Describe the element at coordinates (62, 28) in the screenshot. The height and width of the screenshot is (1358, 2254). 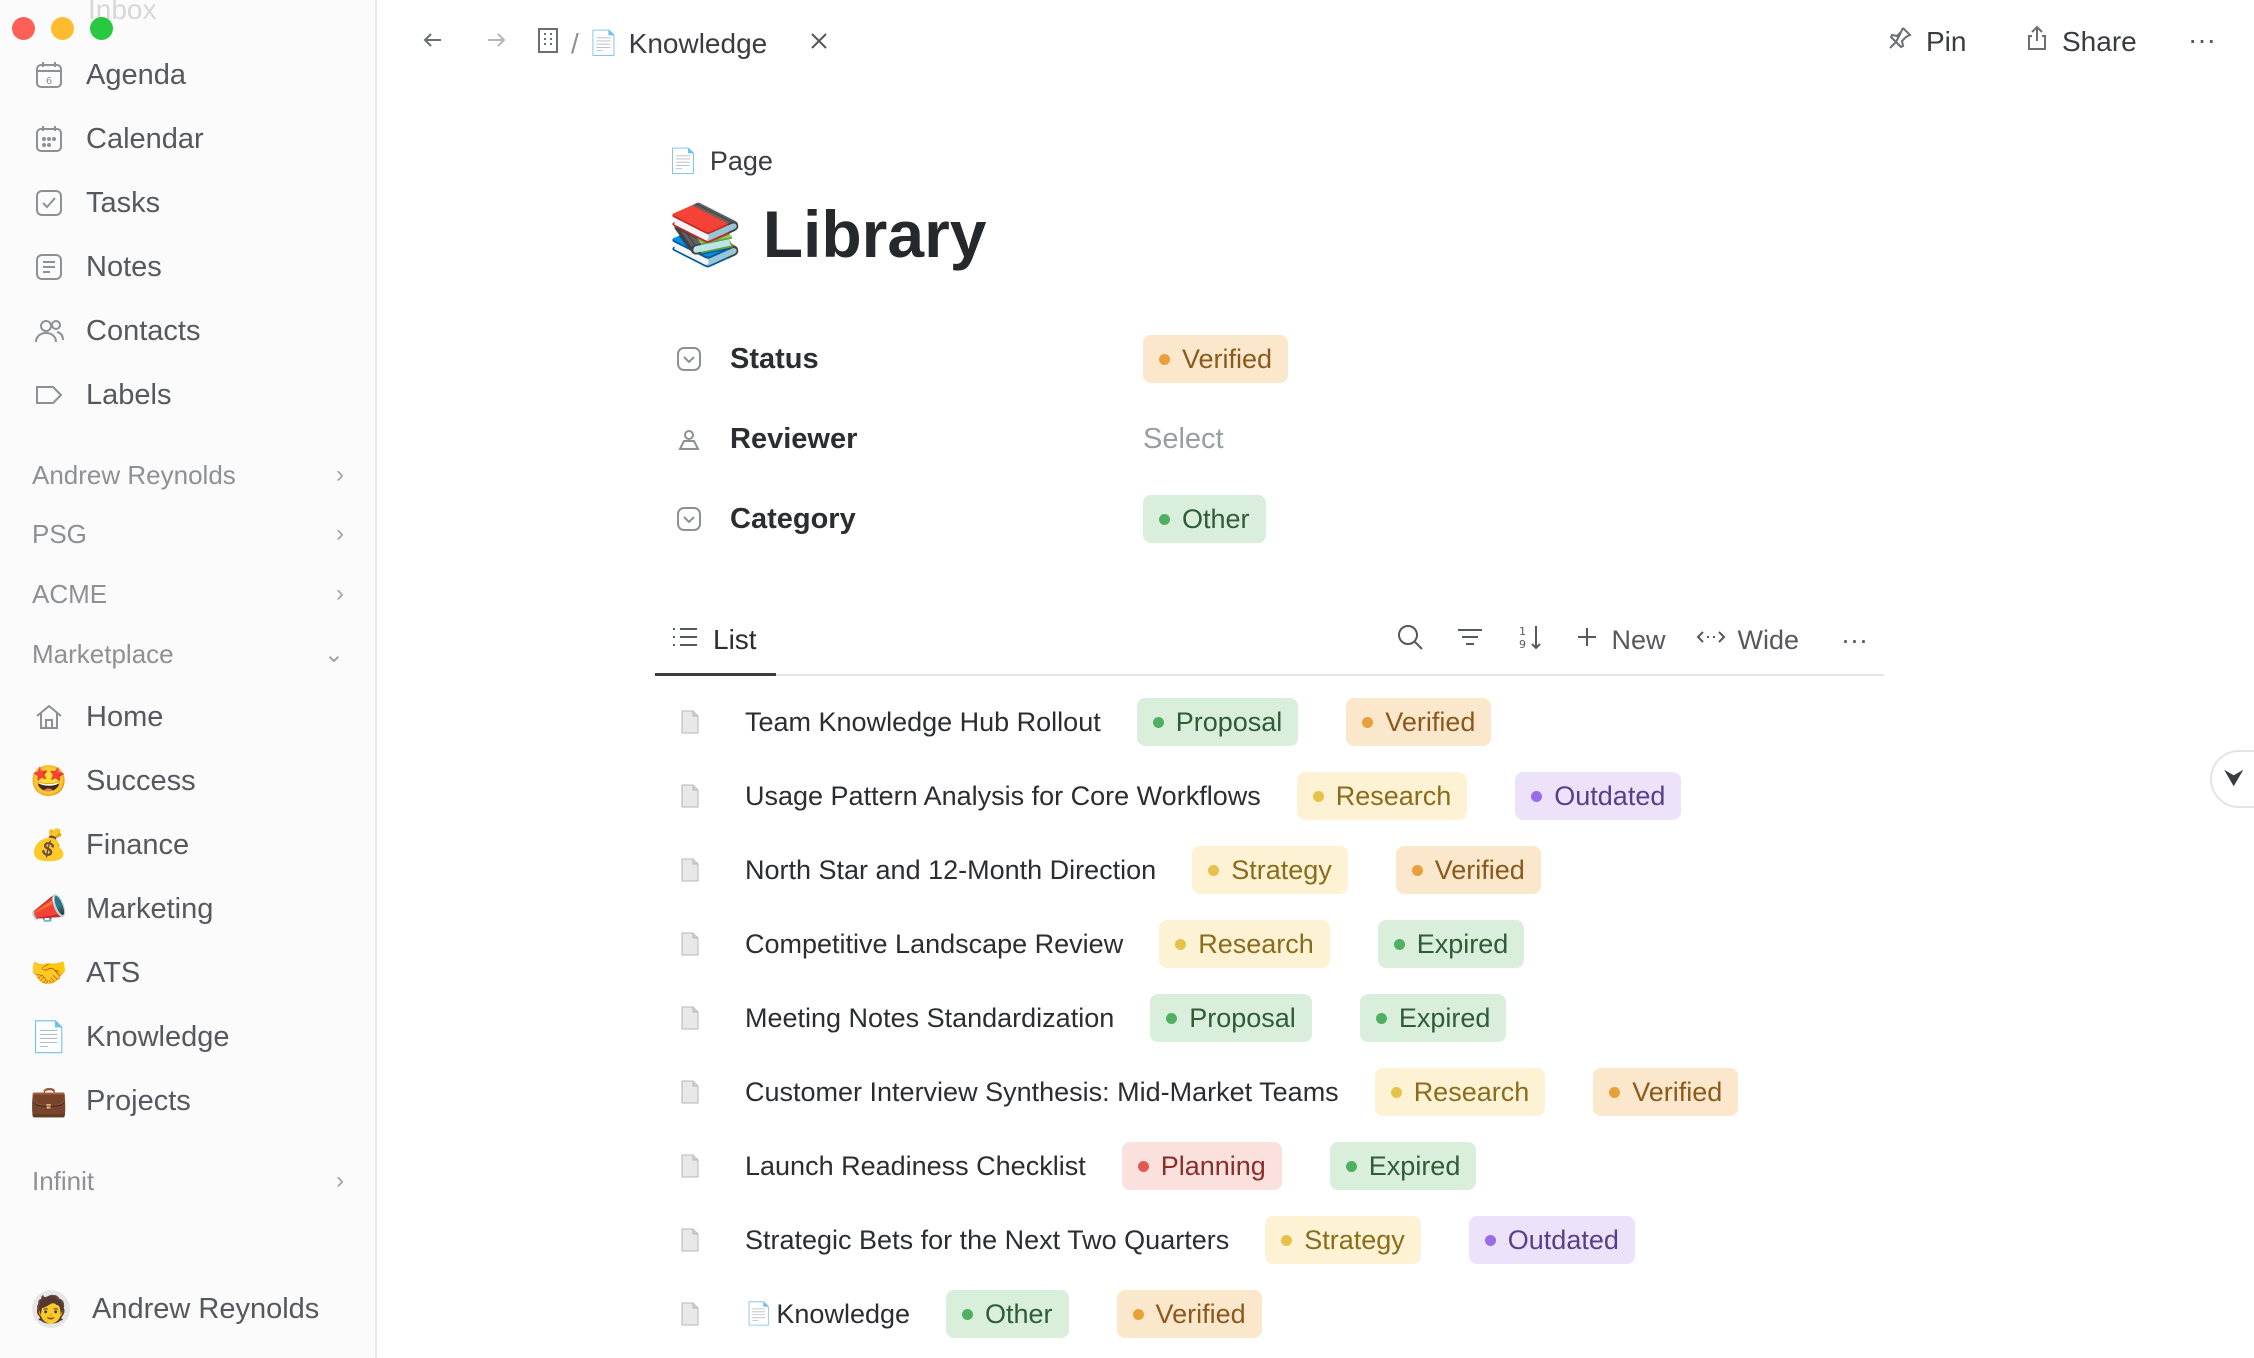
I see `minimize-window-button` at that location.